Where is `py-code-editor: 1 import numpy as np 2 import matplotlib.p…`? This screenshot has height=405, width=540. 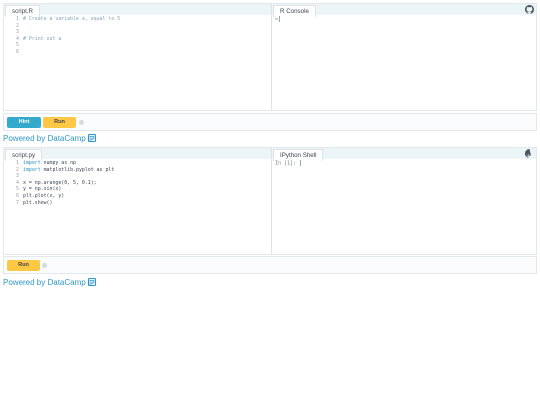 py-code-editor: 1 import numpy as np 2 import matplotlib.p… is located at coordinates (137, 183).